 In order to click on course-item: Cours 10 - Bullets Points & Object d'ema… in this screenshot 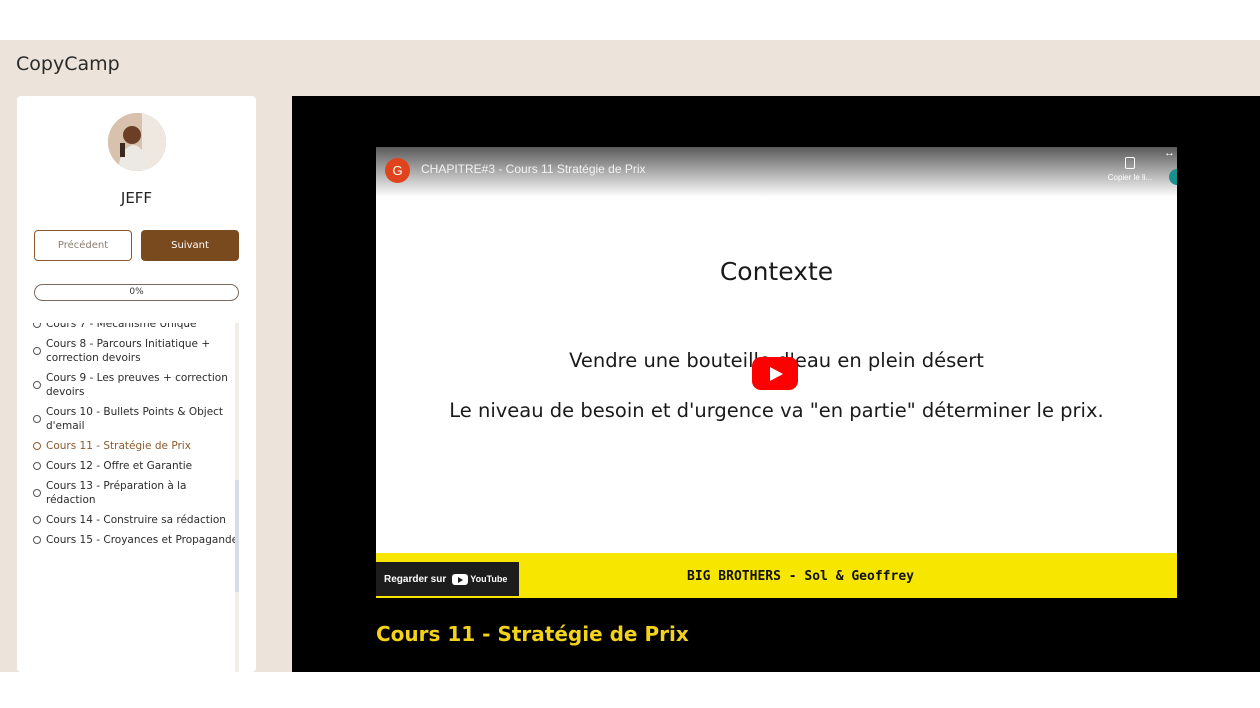, I will do `click(135, 419)`.